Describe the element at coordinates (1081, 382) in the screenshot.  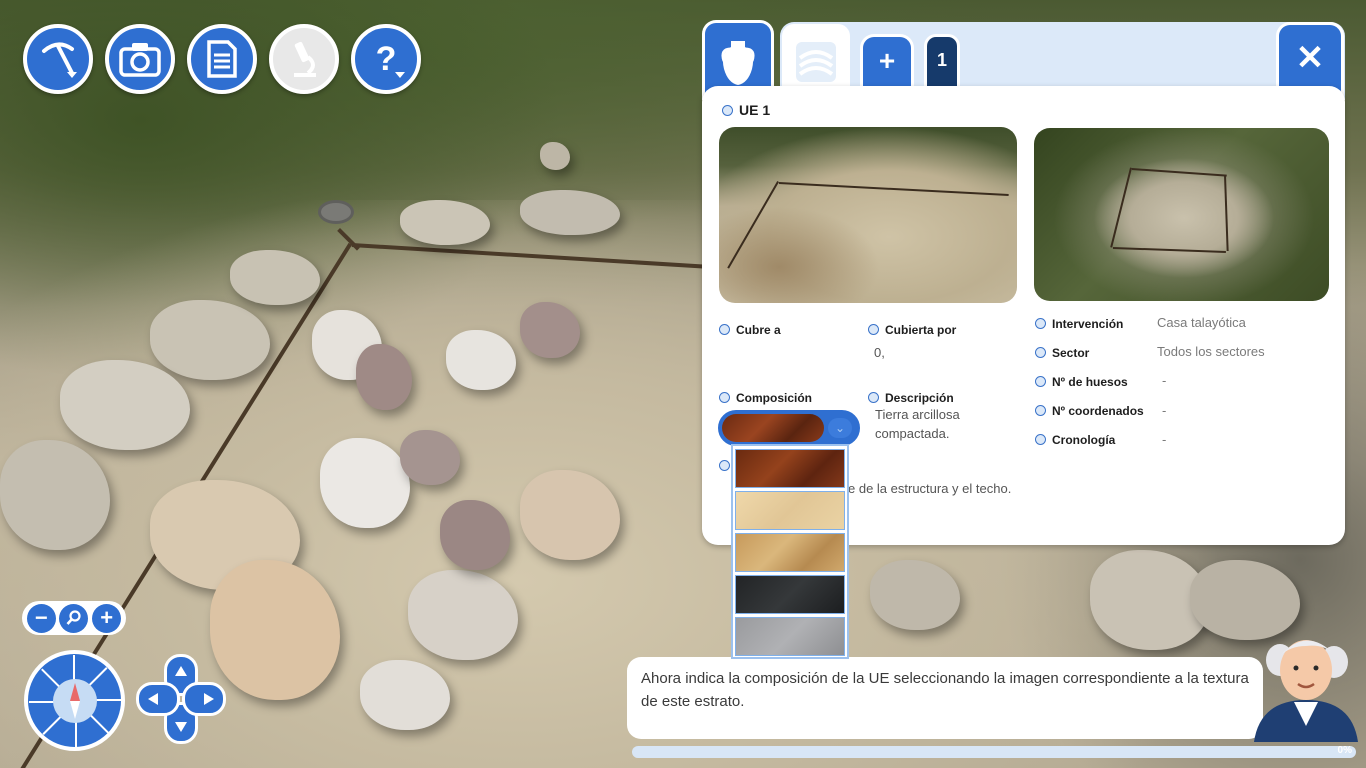
I see `field-label-huesos: Nº de huesos` at that location.